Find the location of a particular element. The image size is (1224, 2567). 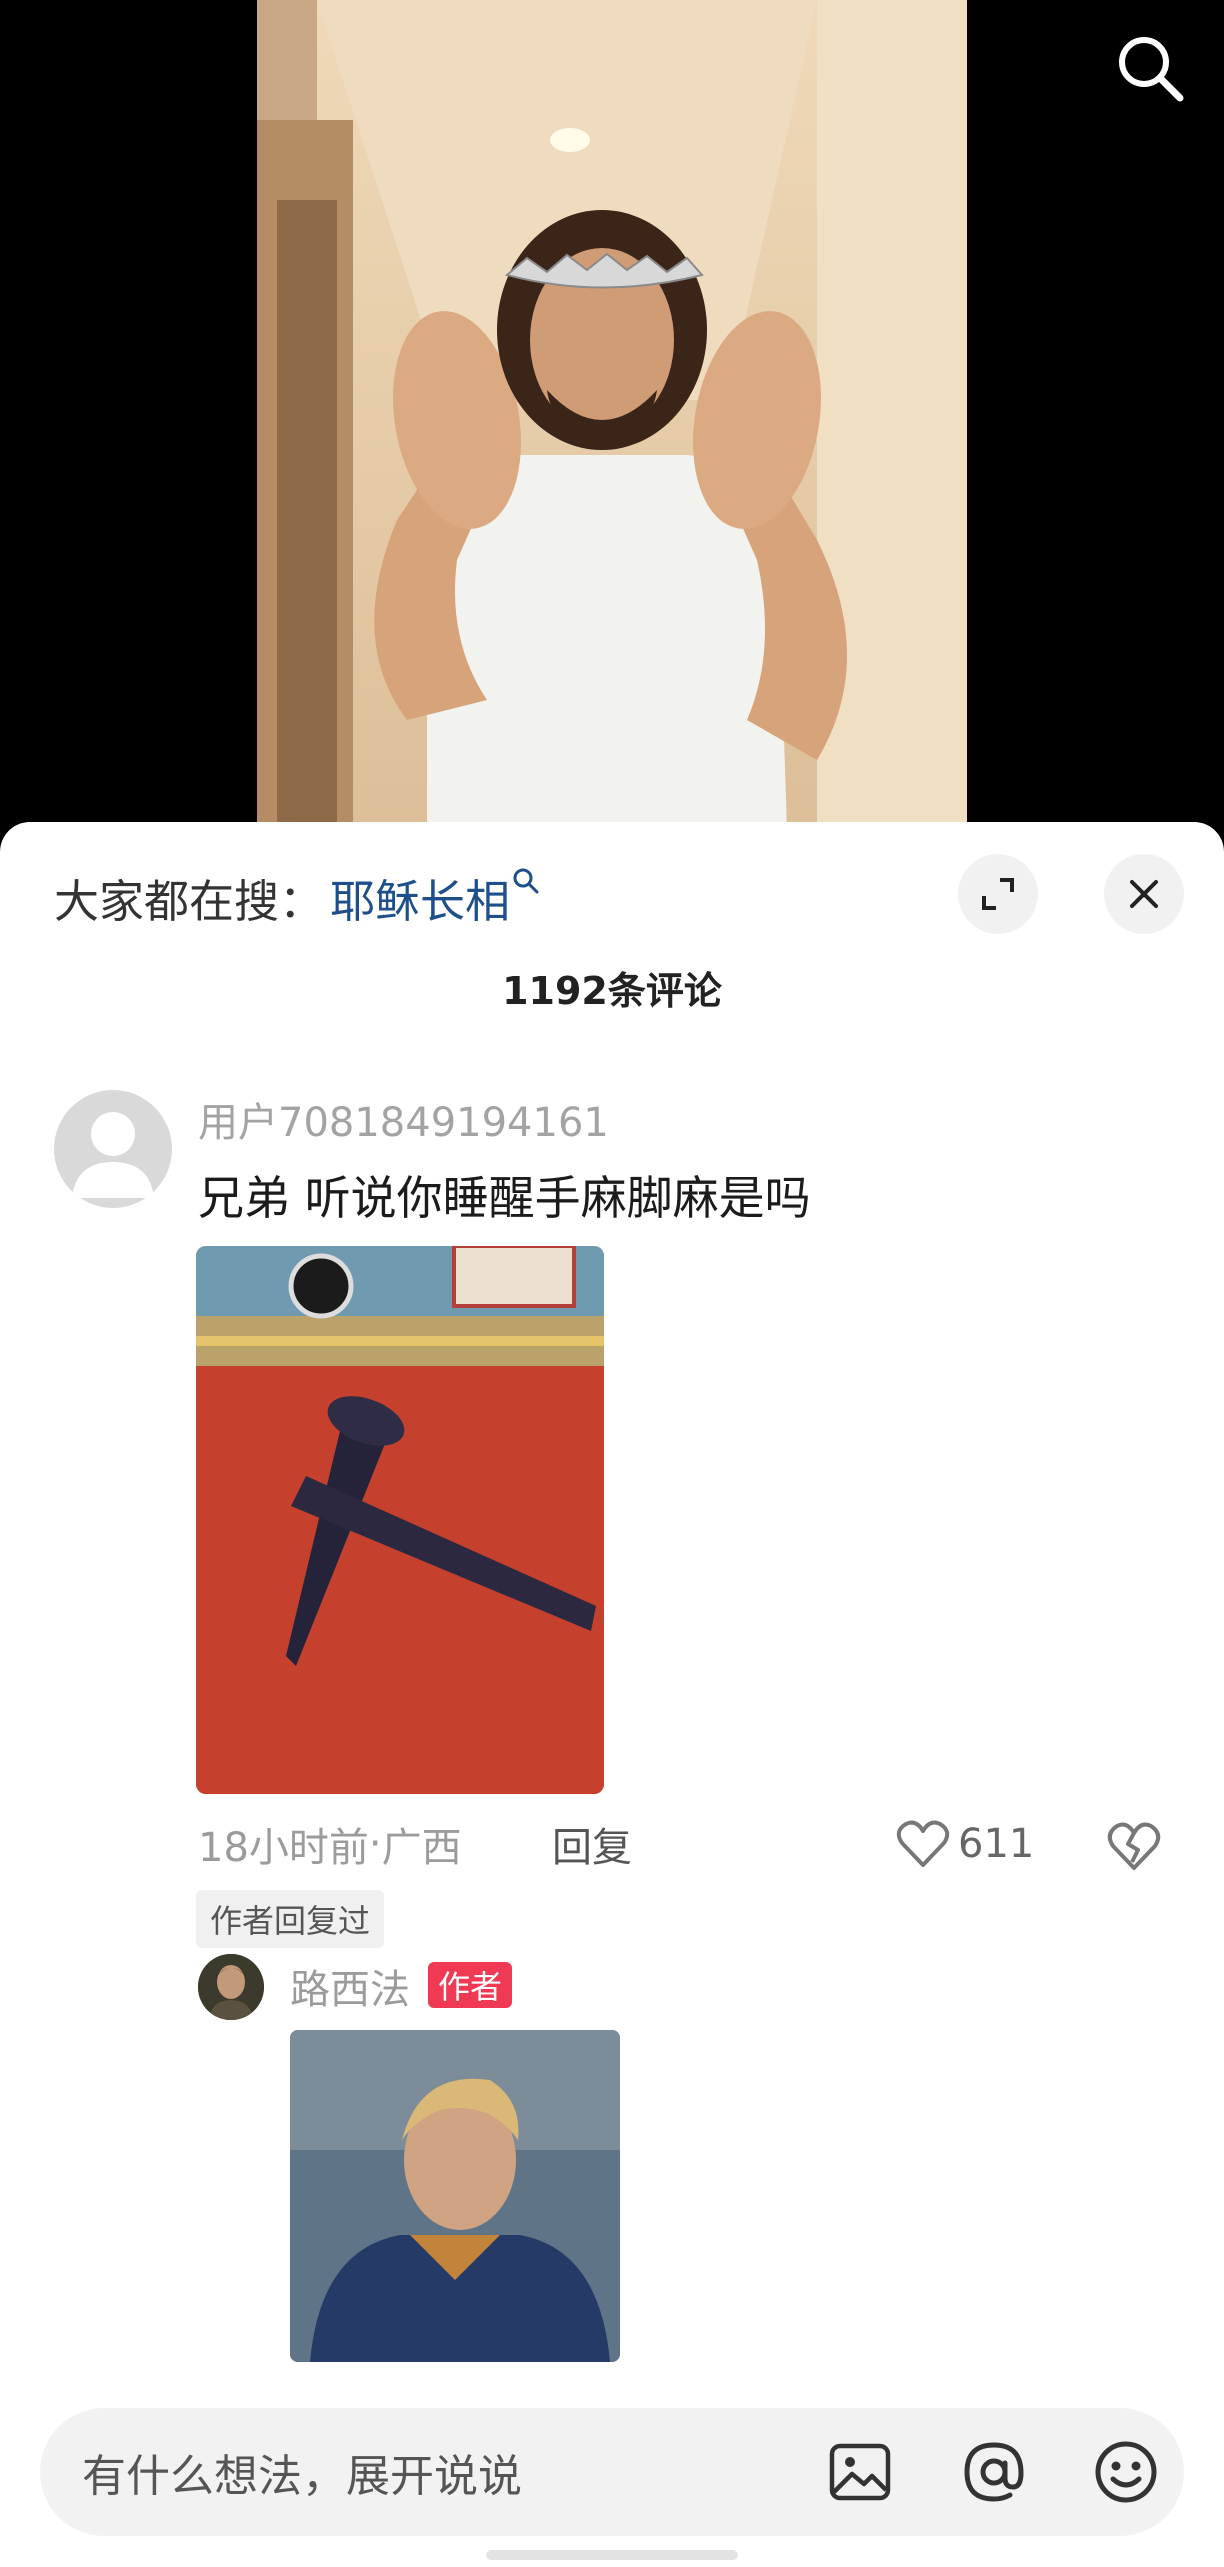

close-icon is located at coordinates (1144, 894).